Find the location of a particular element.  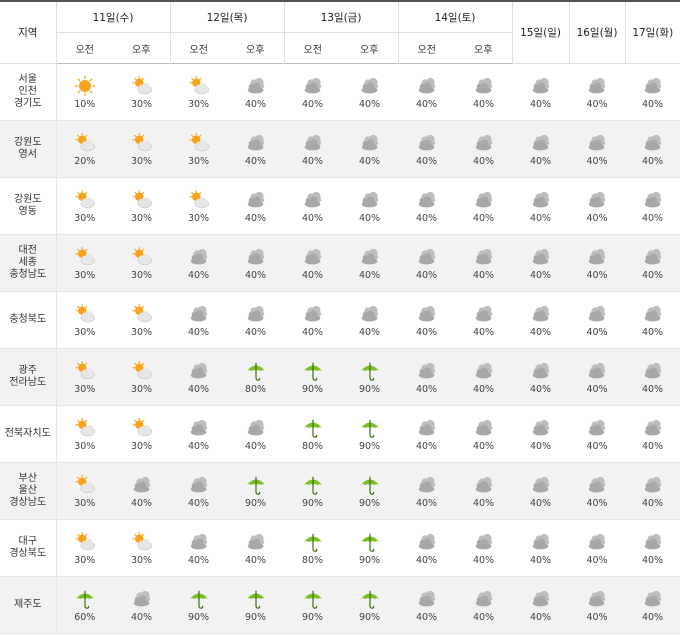

region-name-line: 전라남도 is located at coordinates (28, 382).